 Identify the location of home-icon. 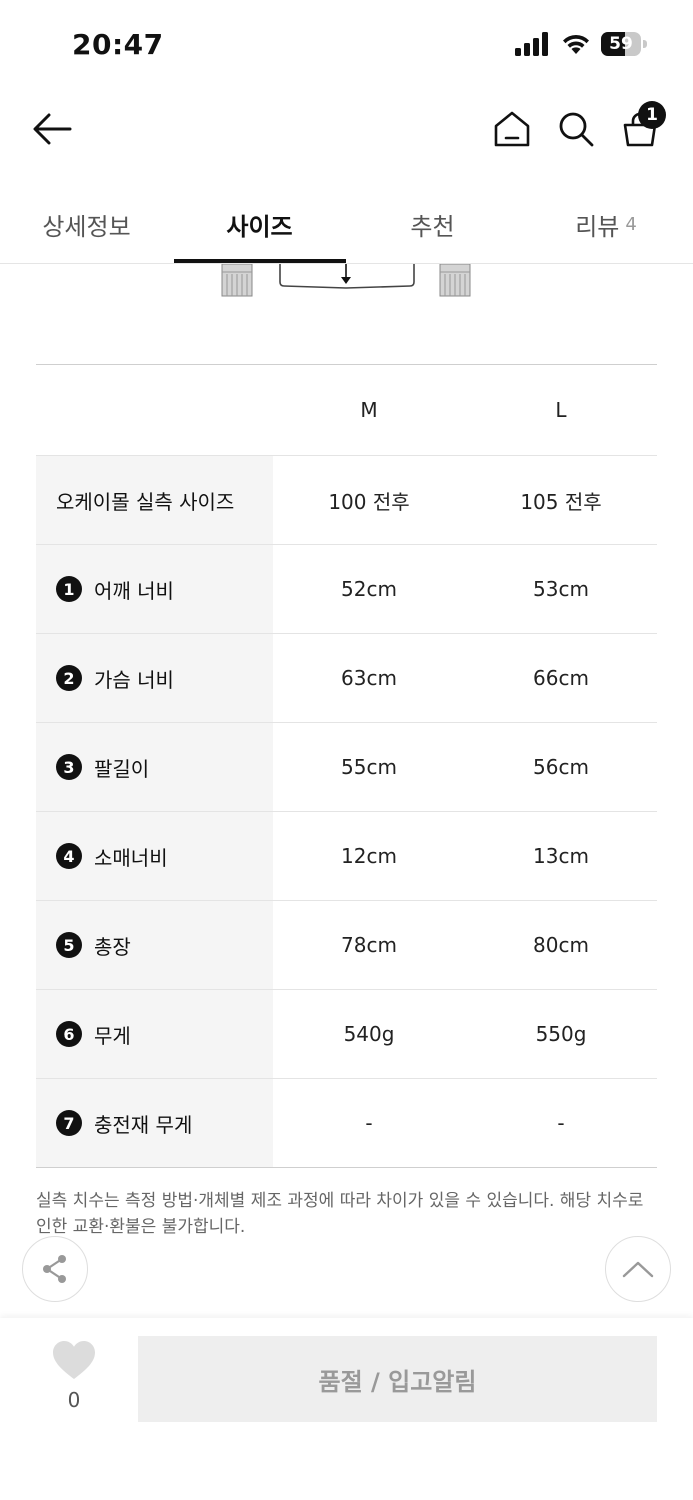
(512, 129).